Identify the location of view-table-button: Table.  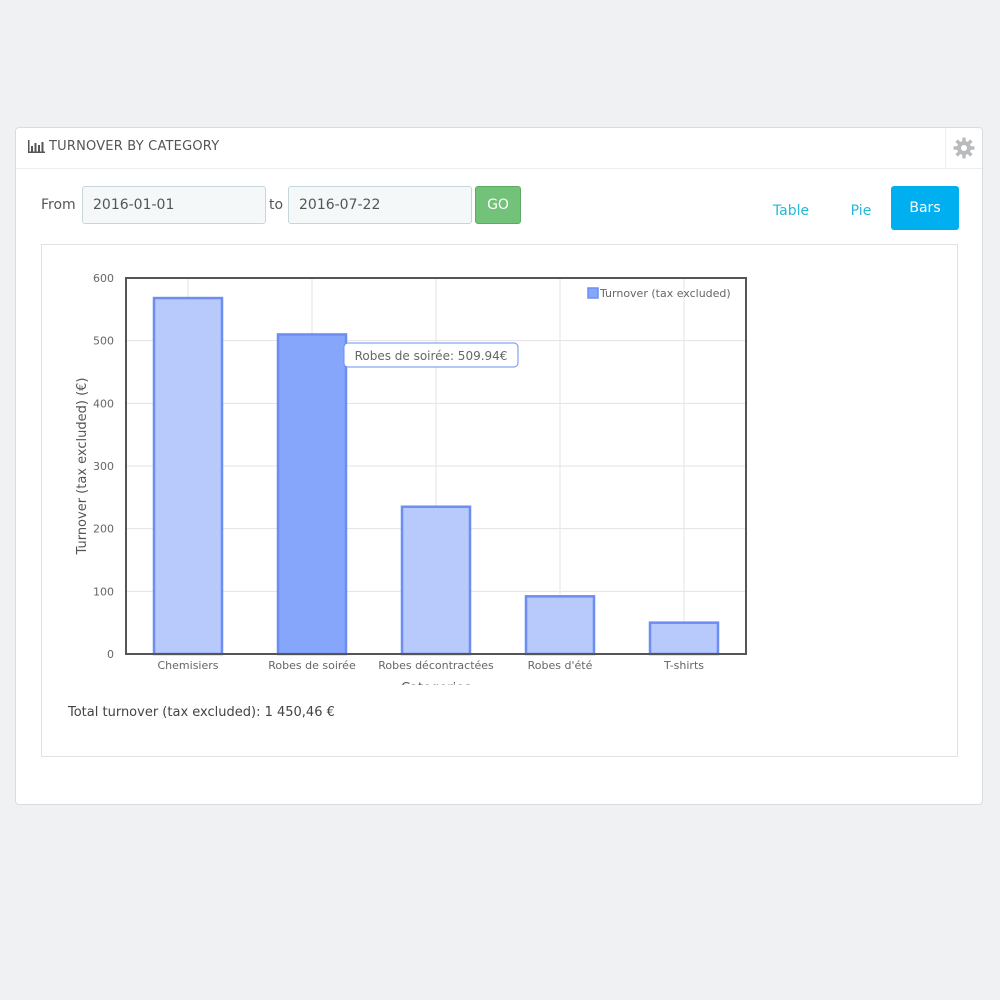
(791, 211).